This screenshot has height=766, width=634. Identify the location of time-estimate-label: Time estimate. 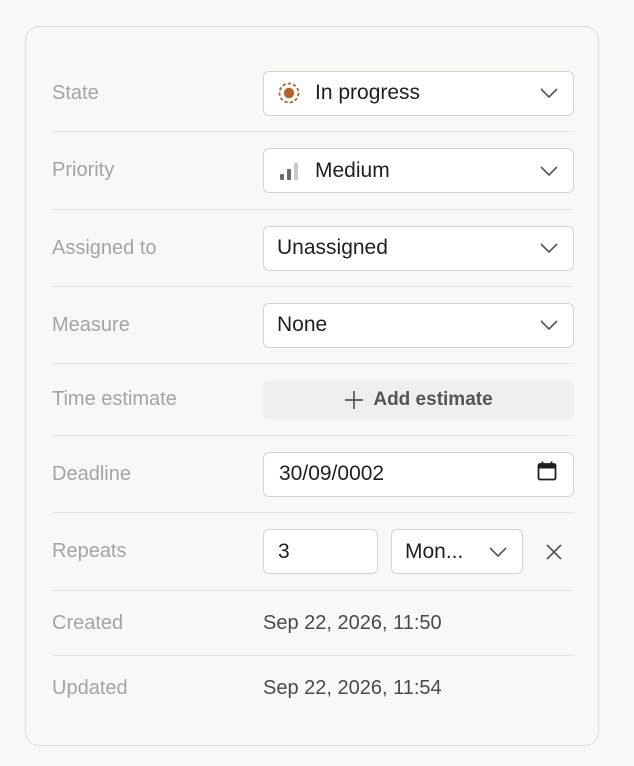
(114, 399).